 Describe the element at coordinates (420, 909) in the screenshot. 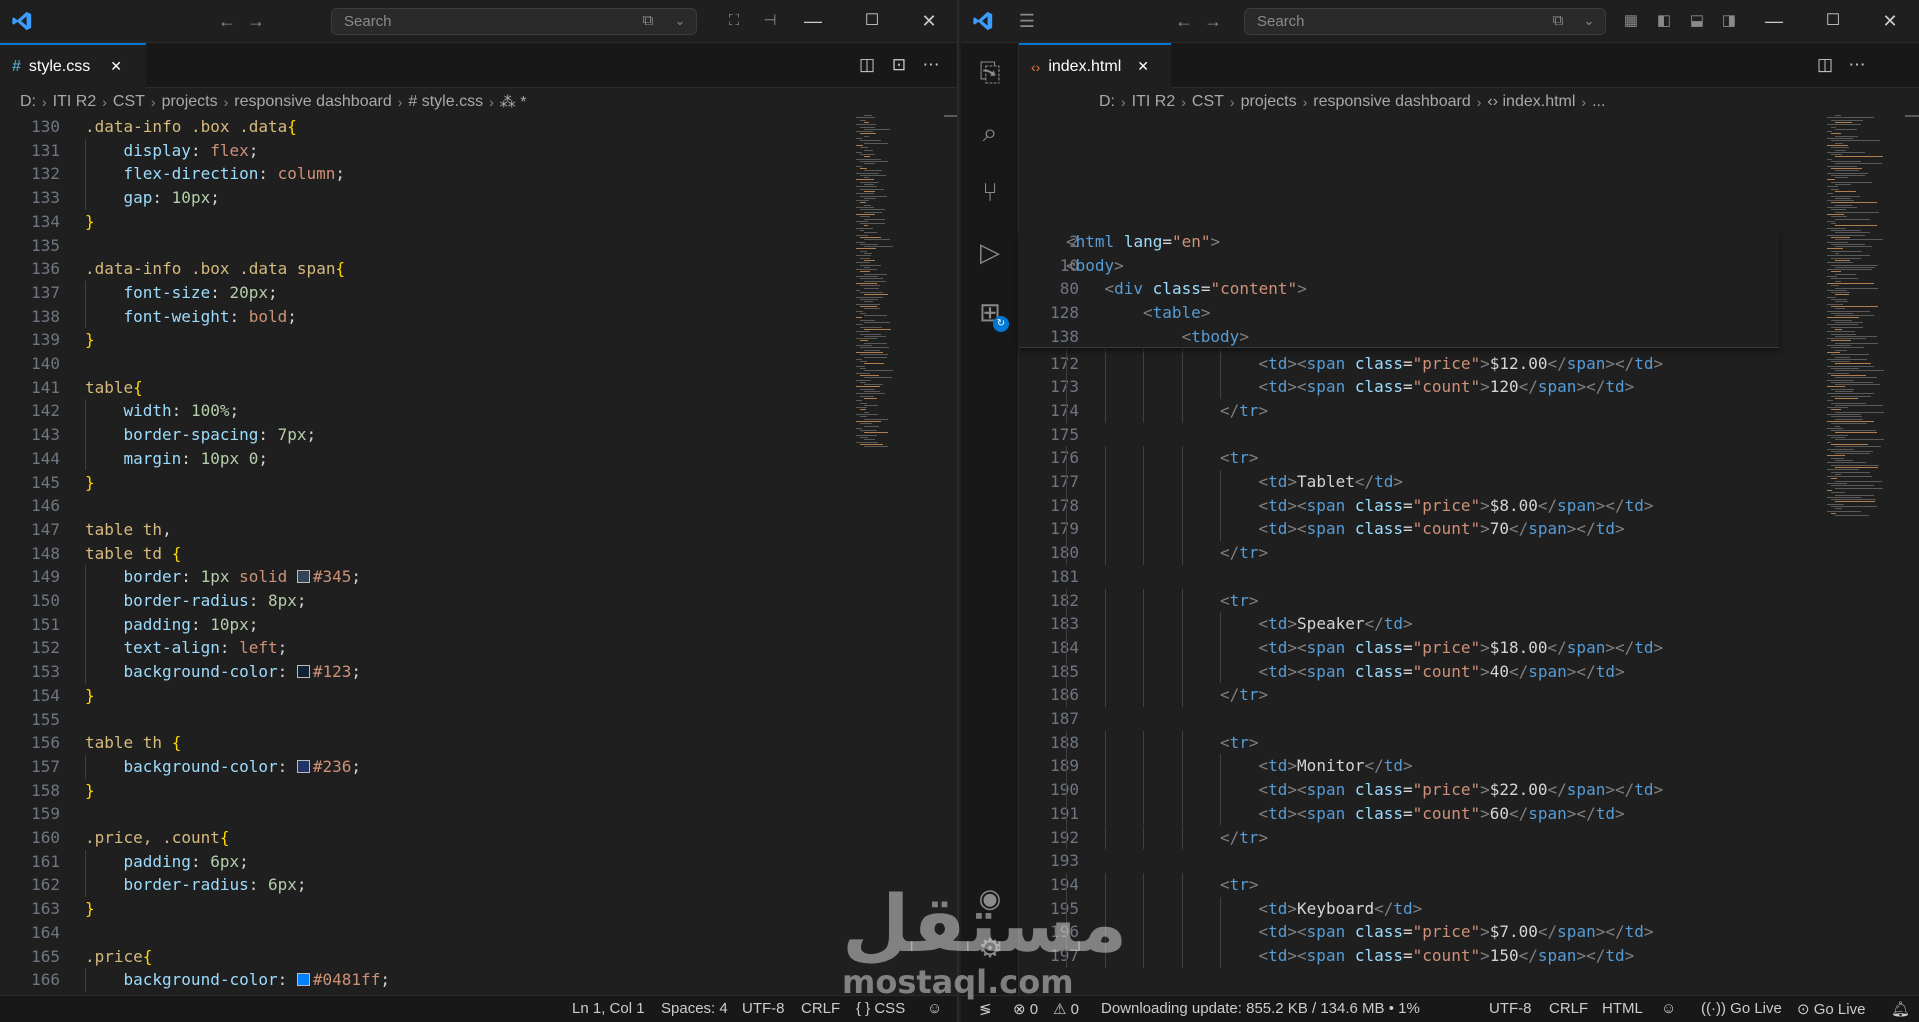

I see `code-line: 163}` at that location.